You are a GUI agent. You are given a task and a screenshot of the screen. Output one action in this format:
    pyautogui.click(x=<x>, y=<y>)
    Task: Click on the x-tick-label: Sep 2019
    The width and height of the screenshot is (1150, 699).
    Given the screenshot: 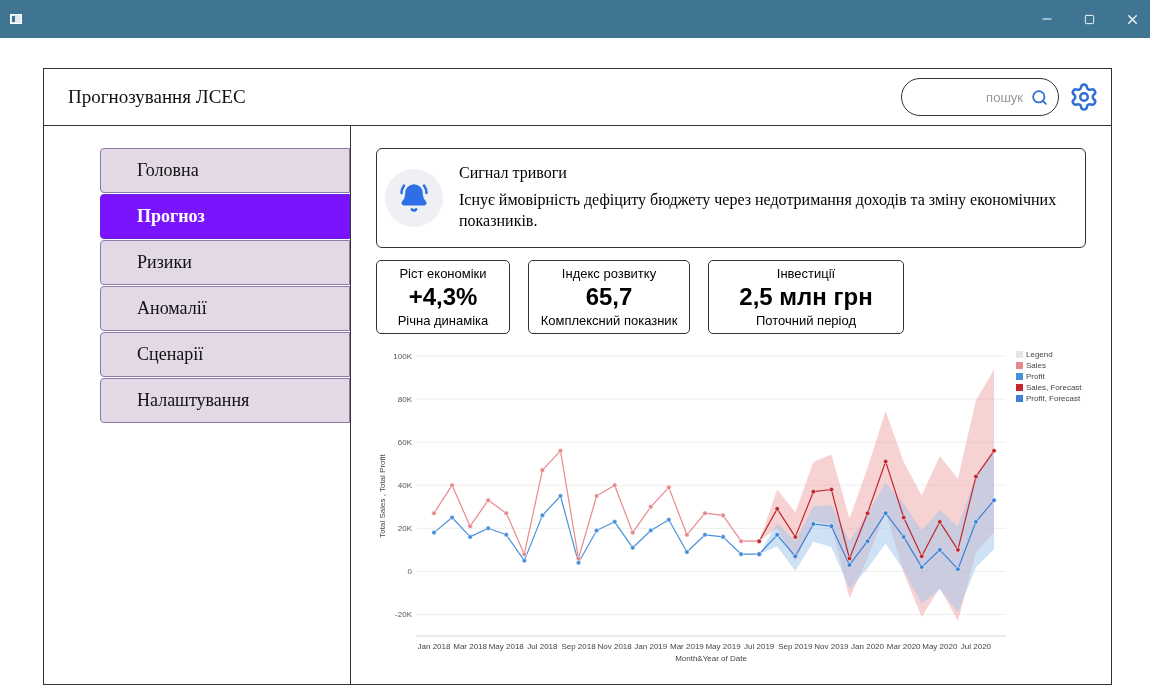 What is the action you would take?
    pyautogui.click(x=795, y=646)
    